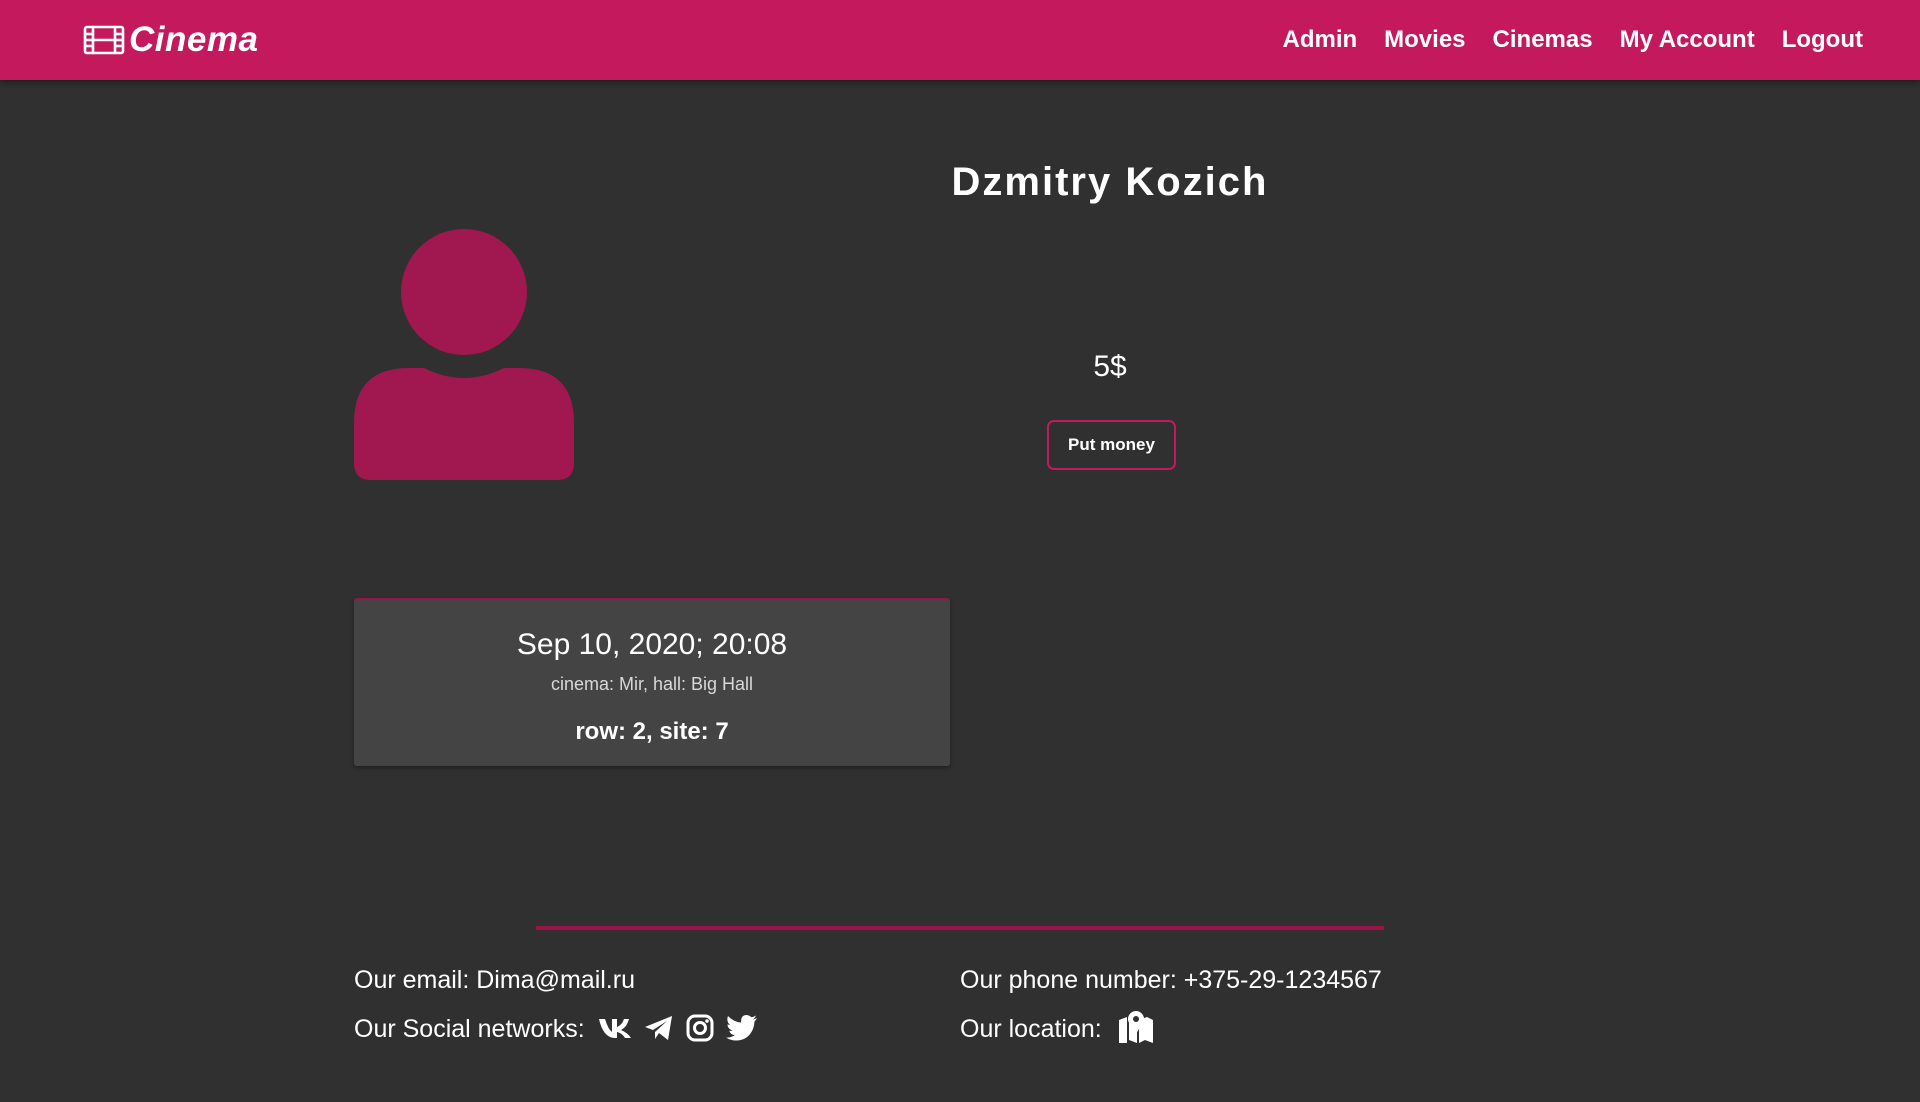 The image size is (1920, 1102). I want to click on nav-admin: Admin, so click(1319, 40).